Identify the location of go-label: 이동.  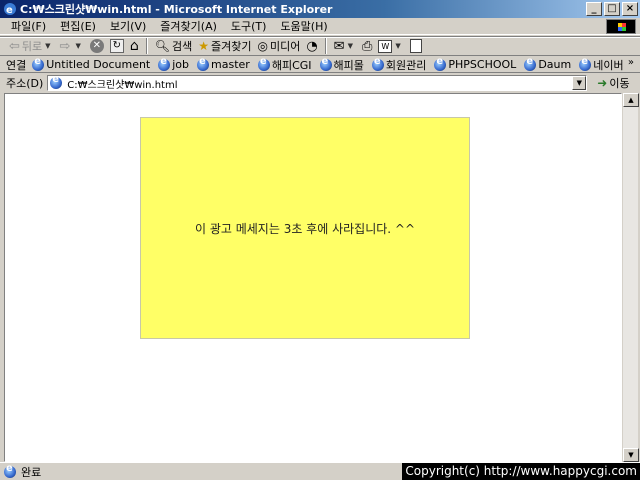
(619, 83).